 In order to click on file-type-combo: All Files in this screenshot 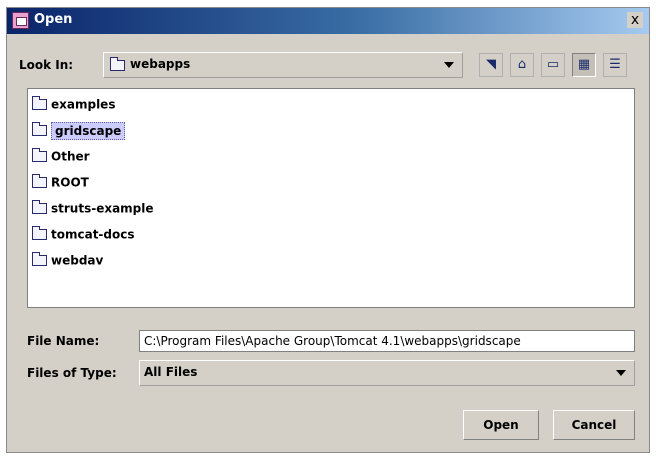, I will do `click(387, 373)`.